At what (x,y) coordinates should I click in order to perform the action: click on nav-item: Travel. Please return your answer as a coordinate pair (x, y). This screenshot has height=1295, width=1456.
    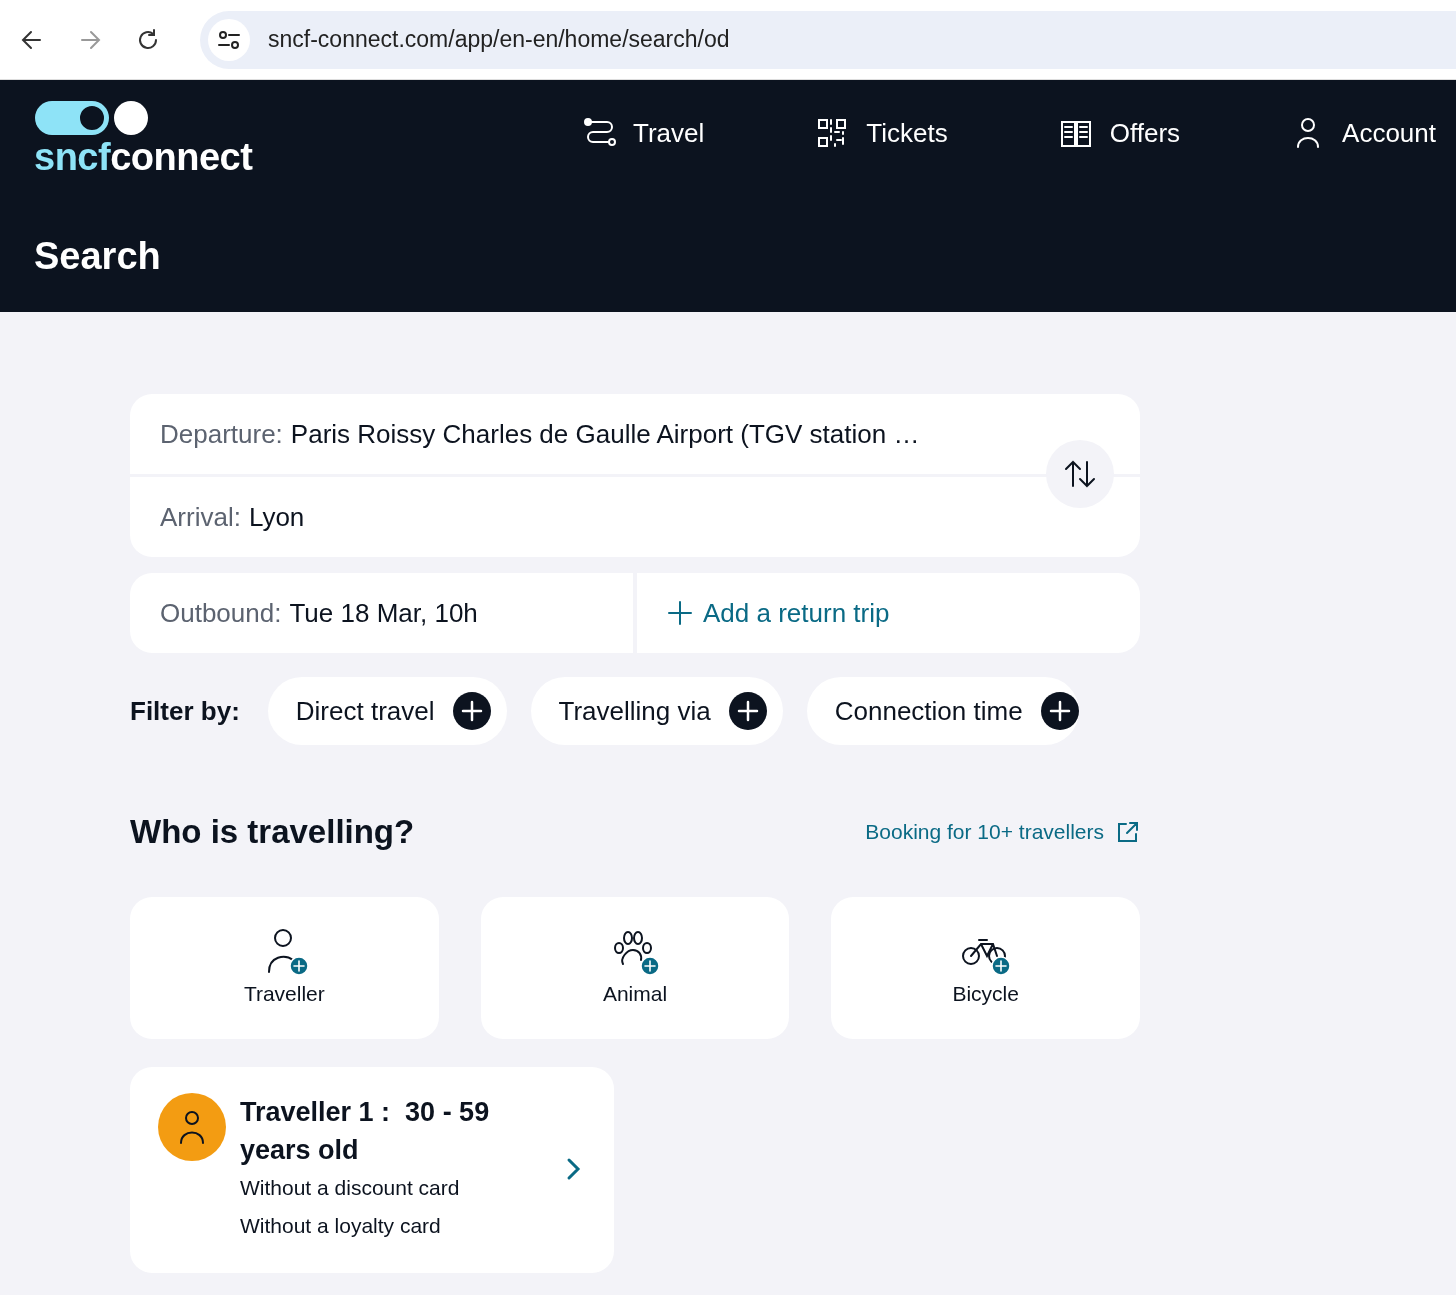
    Looking at the image, I should click on (644, 133).